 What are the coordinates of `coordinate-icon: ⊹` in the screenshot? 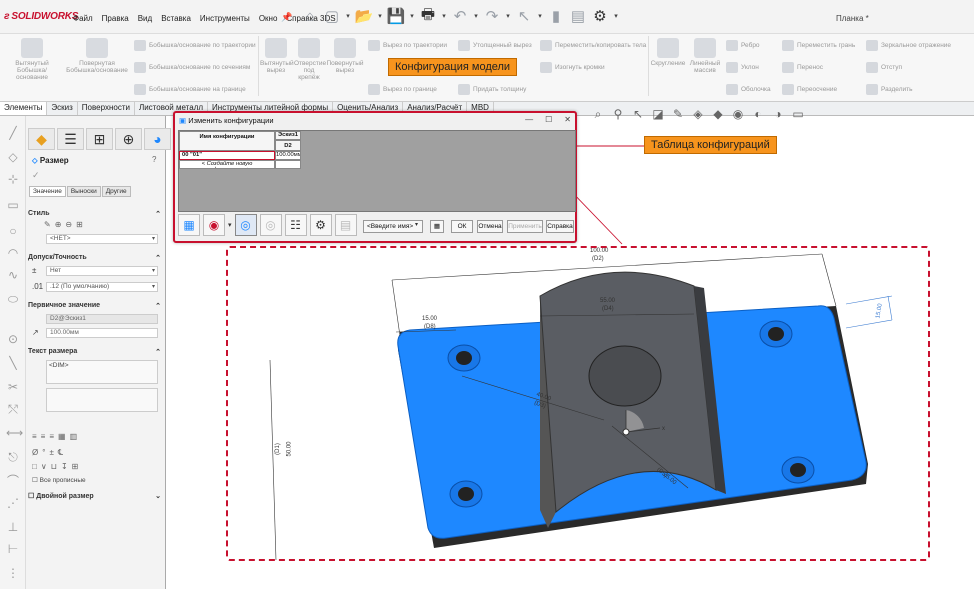 It's located at (13, 179).